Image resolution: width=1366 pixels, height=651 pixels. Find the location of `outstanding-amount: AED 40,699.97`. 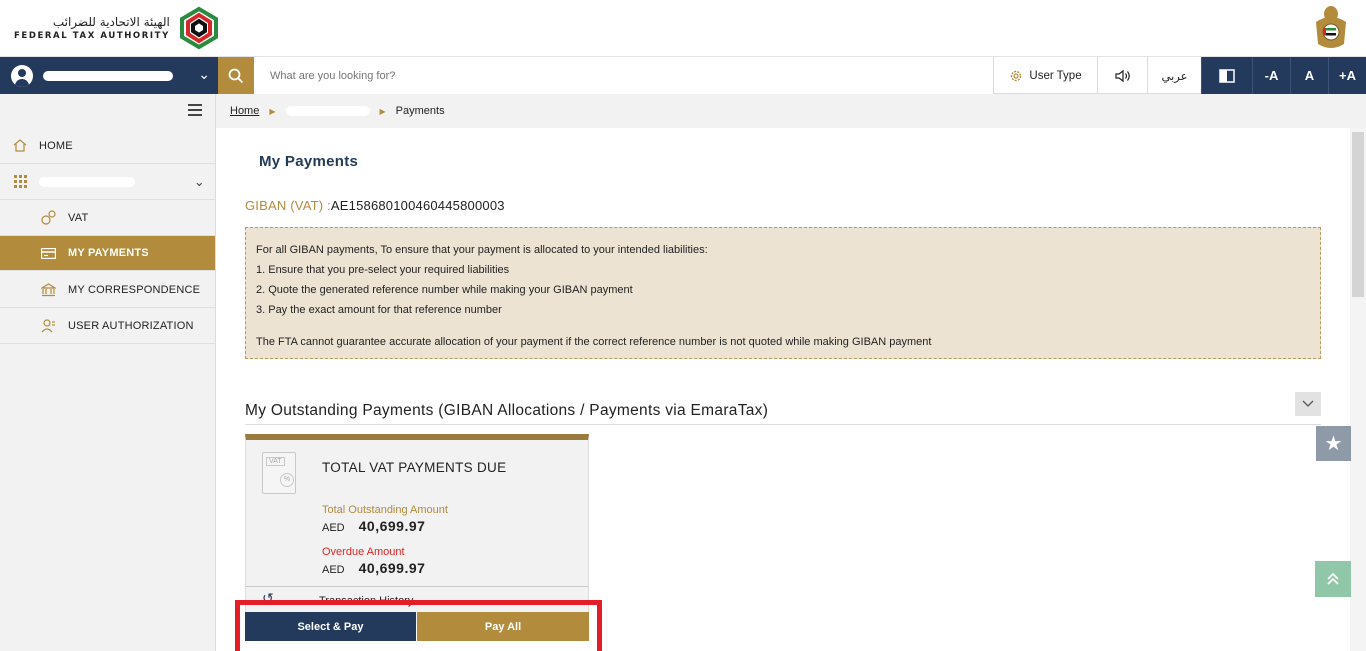

outstanding-amount: AED 40,699.97 is located at coordinates (373, 526).